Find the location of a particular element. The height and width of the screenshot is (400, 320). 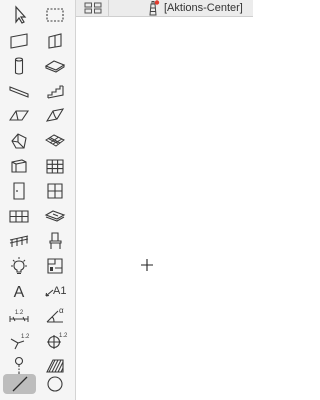

slab-tool is located at coordinates (55, 66).